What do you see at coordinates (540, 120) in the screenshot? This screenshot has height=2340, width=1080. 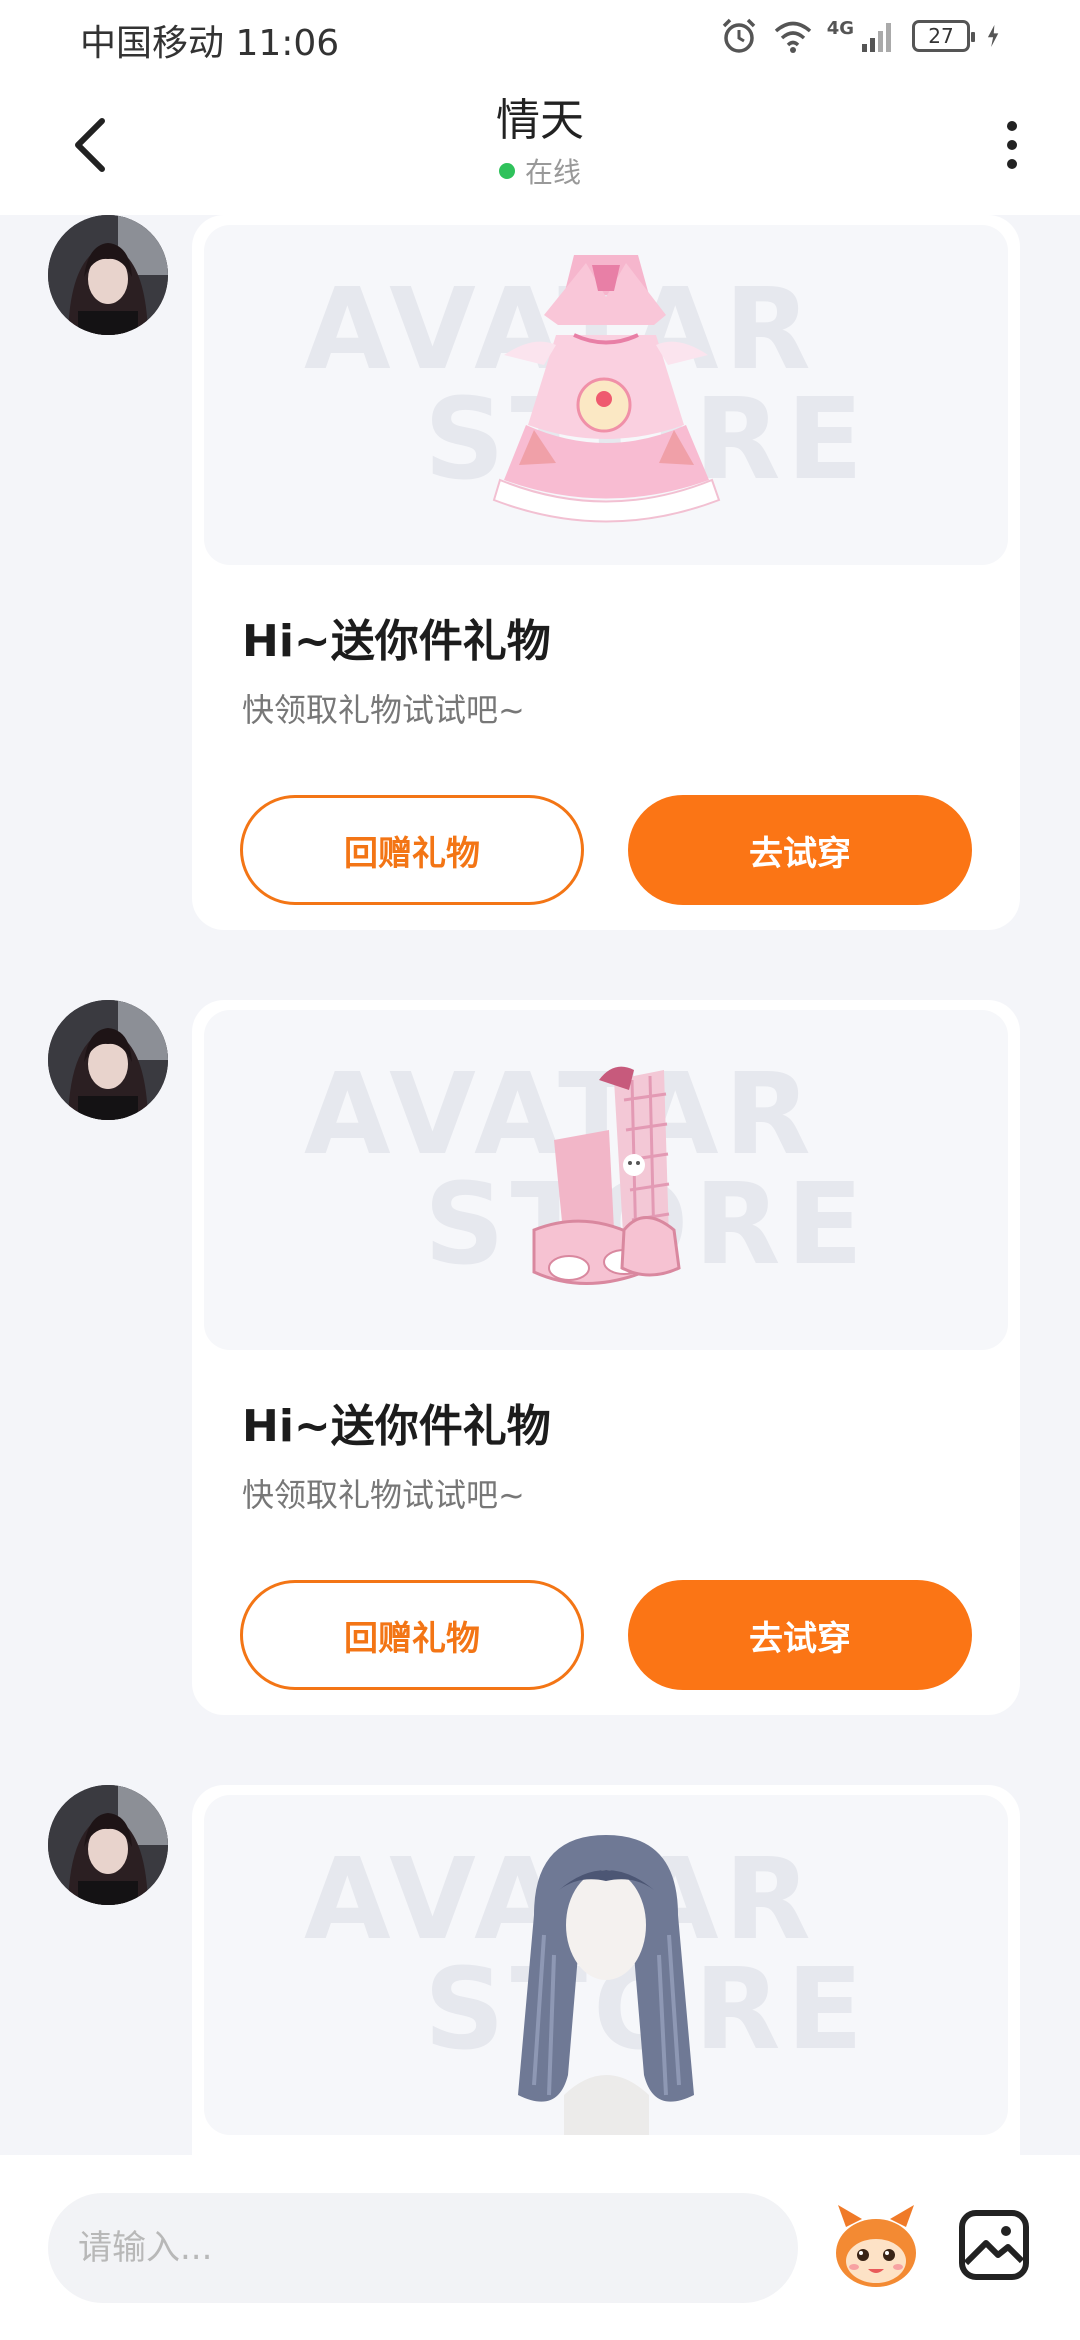 I see `contact-name: 情天` at bounding box center [540, 120].